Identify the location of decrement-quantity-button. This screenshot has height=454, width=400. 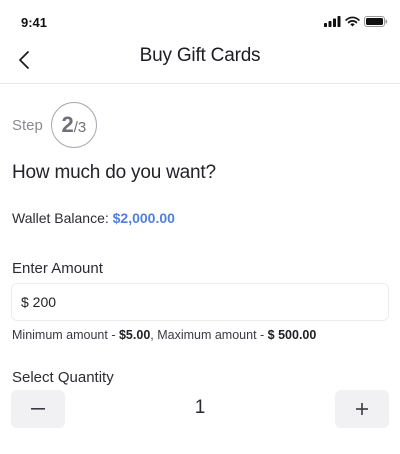
(38, 409).